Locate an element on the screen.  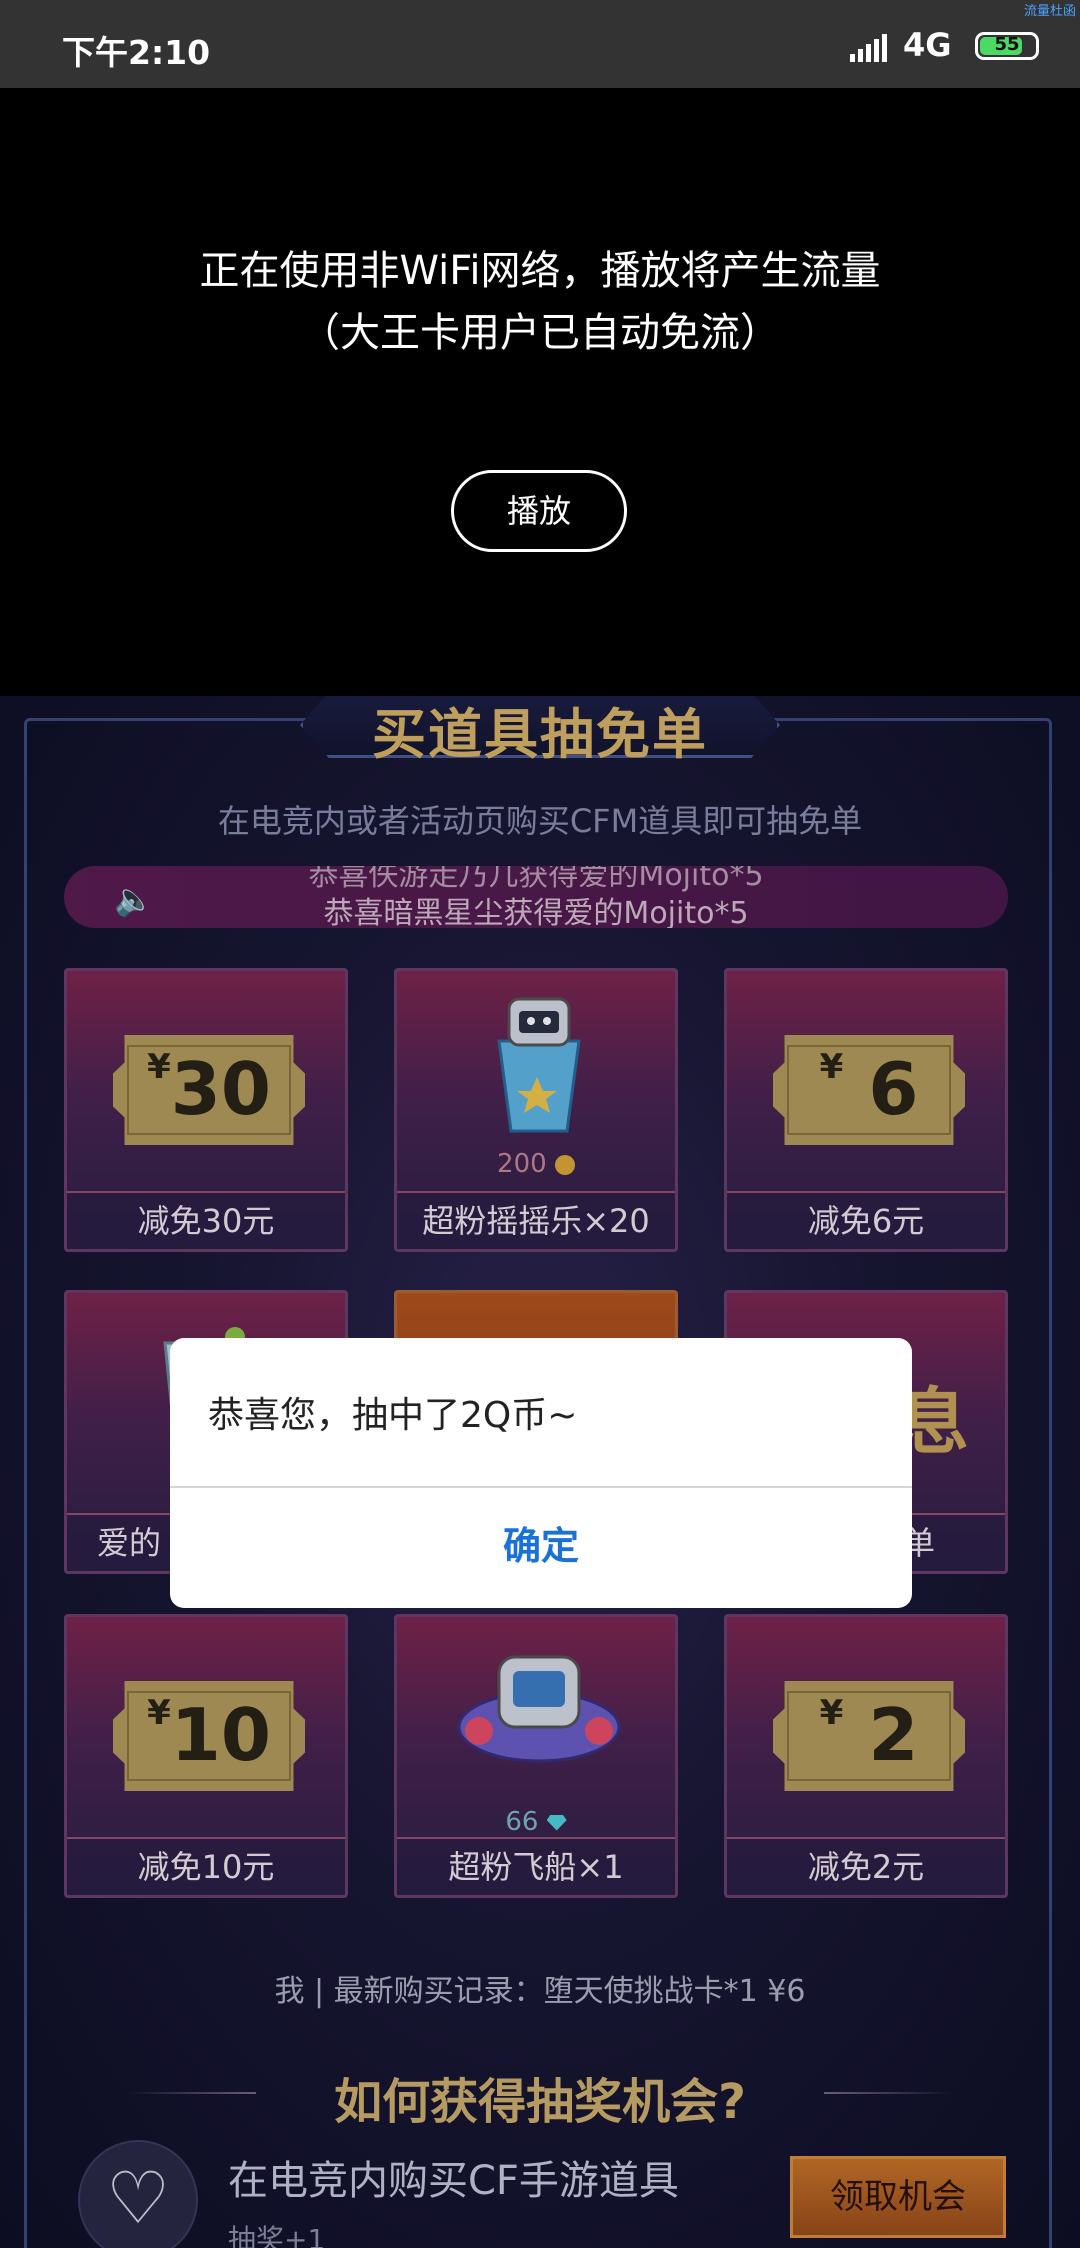
status-time: 下午2:10 is located at coordinates (136, 52).